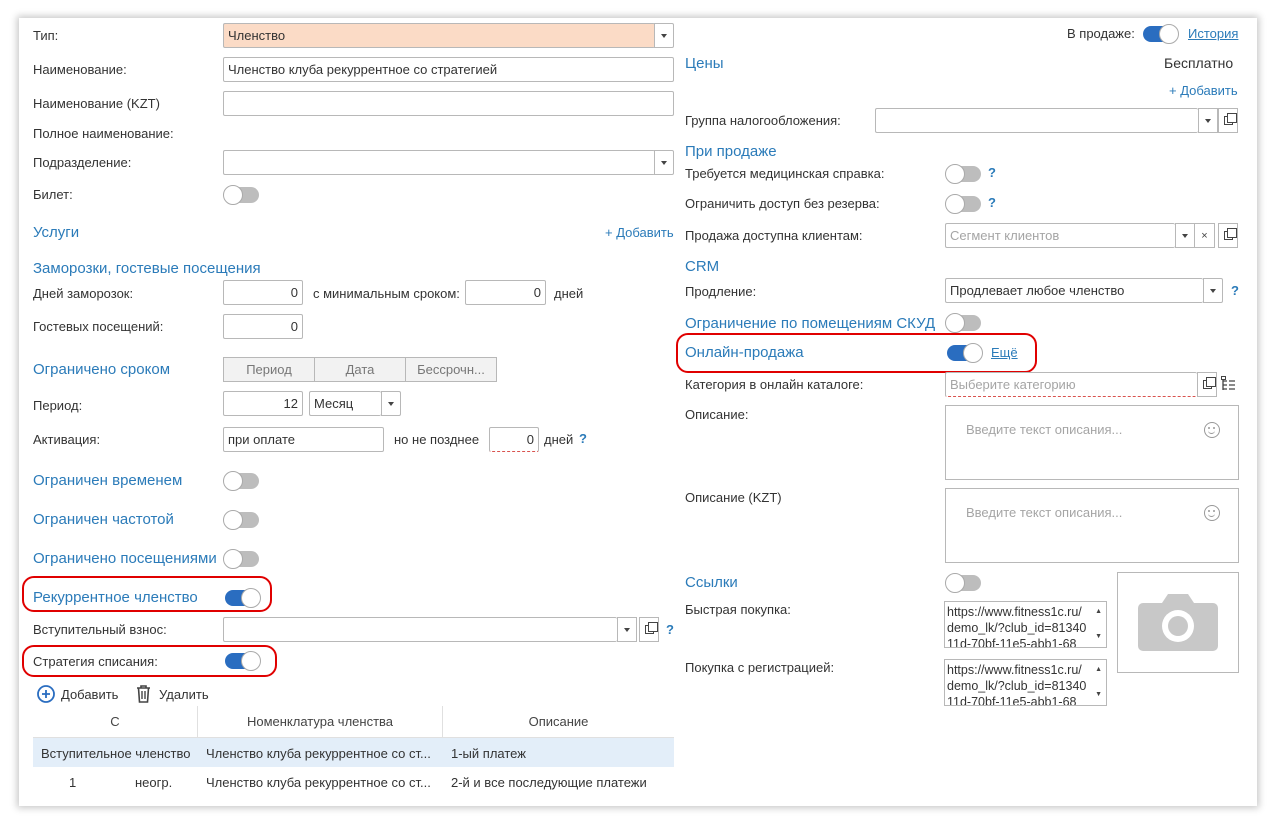  I want to click on services-add-link: + Добавить, so click(639, 232).